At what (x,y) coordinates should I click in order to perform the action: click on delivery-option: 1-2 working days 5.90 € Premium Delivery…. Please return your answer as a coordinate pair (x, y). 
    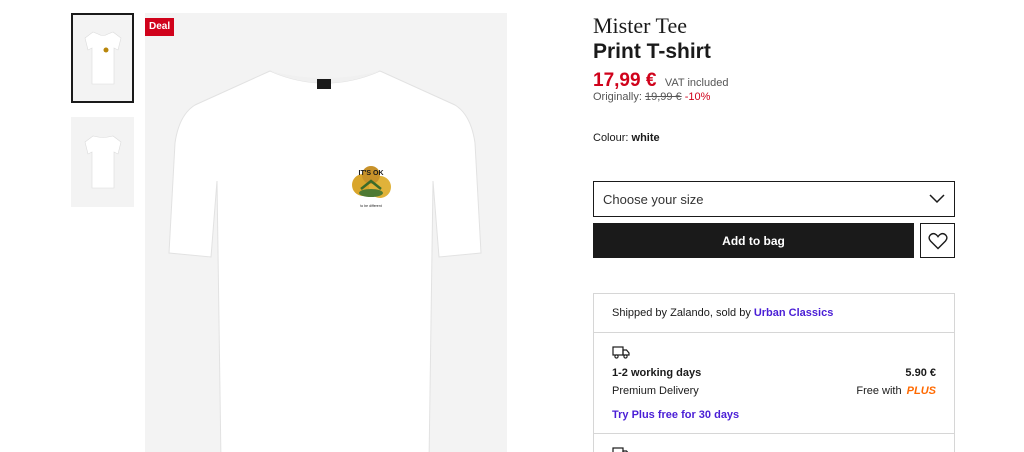
    Looking at the image, I should click on (774, 383).